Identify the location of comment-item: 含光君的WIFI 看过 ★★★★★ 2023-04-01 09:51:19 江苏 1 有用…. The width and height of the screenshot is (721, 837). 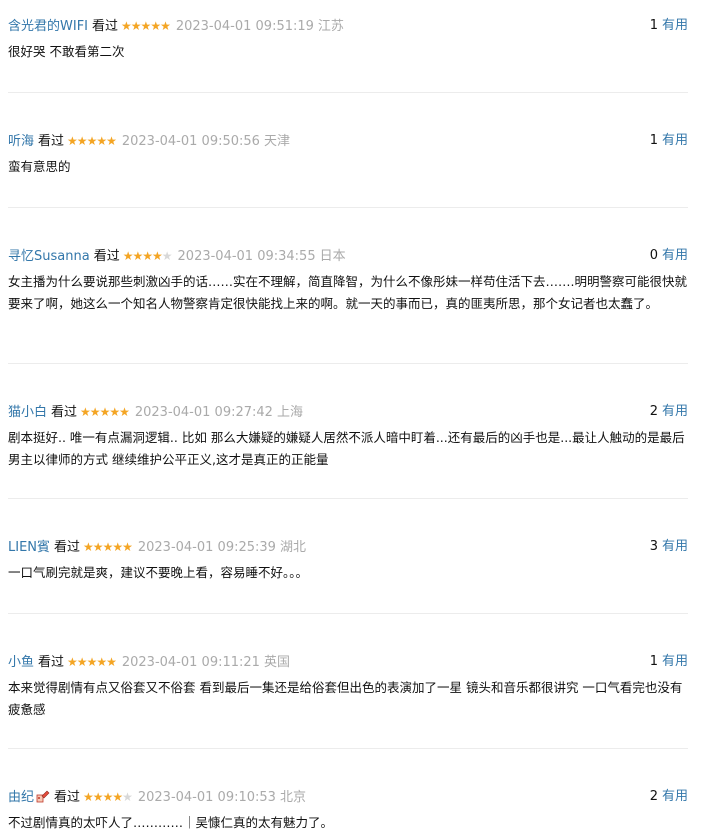
(348, 46).